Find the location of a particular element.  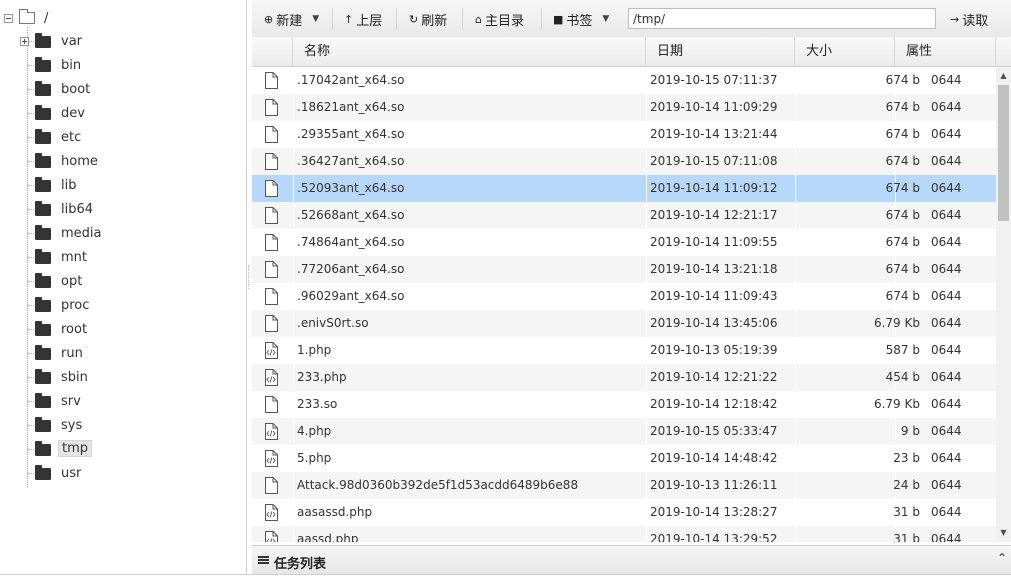

new-button-label: 新建 is located at coordinates (289, 21).